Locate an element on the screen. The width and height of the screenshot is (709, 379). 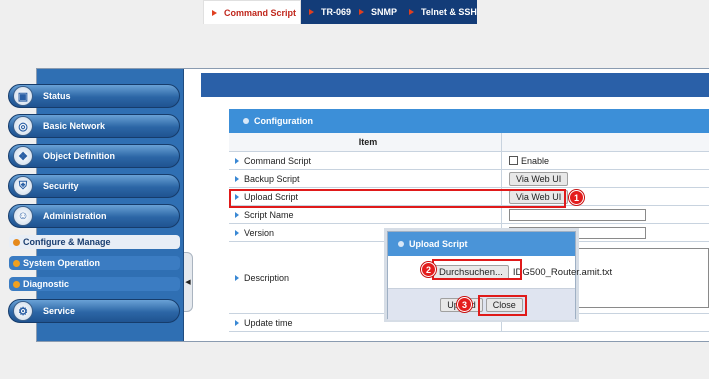
table-header-row: Item is located at coordinates (469, 142).